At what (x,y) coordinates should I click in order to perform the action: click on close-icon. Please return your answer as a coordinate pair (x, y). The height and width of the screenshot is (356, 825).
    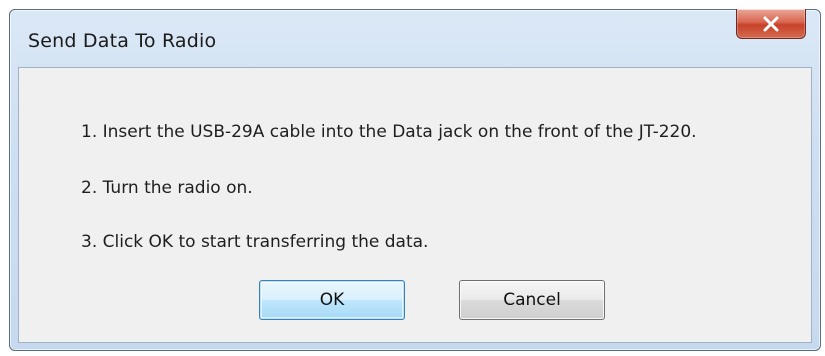
    Looking at the image, I should click on (771, 23).